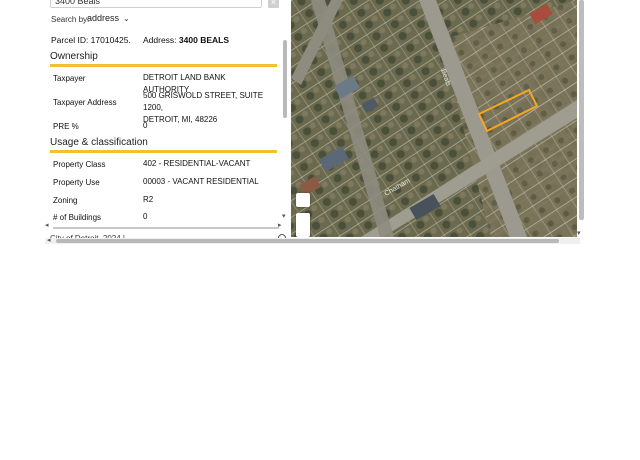  I want to click on zoning-label: Zoning, so click(65, 200).